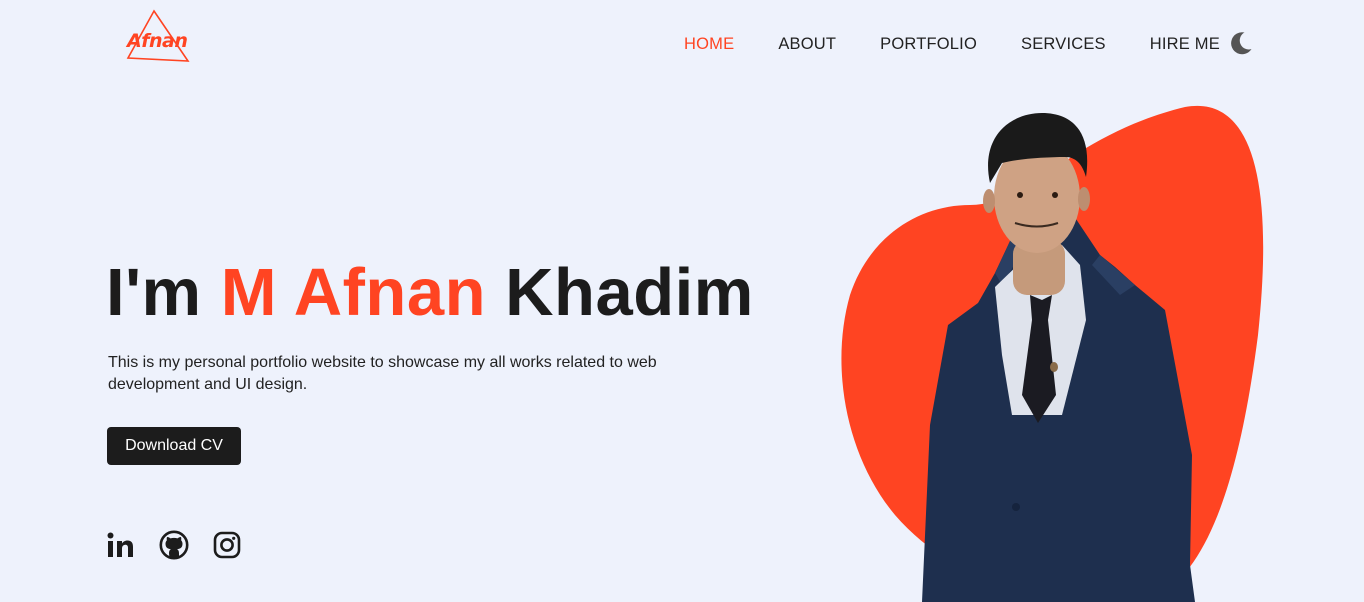 The height and width of the screenshot is (602, 1364). Describe the element at coordinates (163, 292) in the screenshot. I see `title-prefix: I'm` at that location.